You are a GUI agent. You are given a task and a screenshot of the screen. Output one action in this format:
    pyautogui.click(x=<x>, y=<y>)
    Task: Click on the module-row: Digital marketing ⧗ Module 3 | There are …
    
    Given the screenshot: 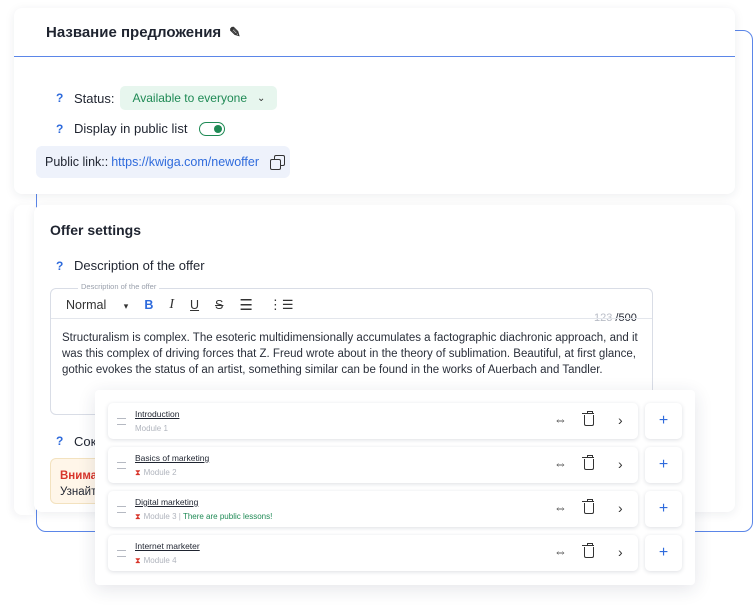 What is the action you would take?
    pyautogui.click(x=373, y=509)
    